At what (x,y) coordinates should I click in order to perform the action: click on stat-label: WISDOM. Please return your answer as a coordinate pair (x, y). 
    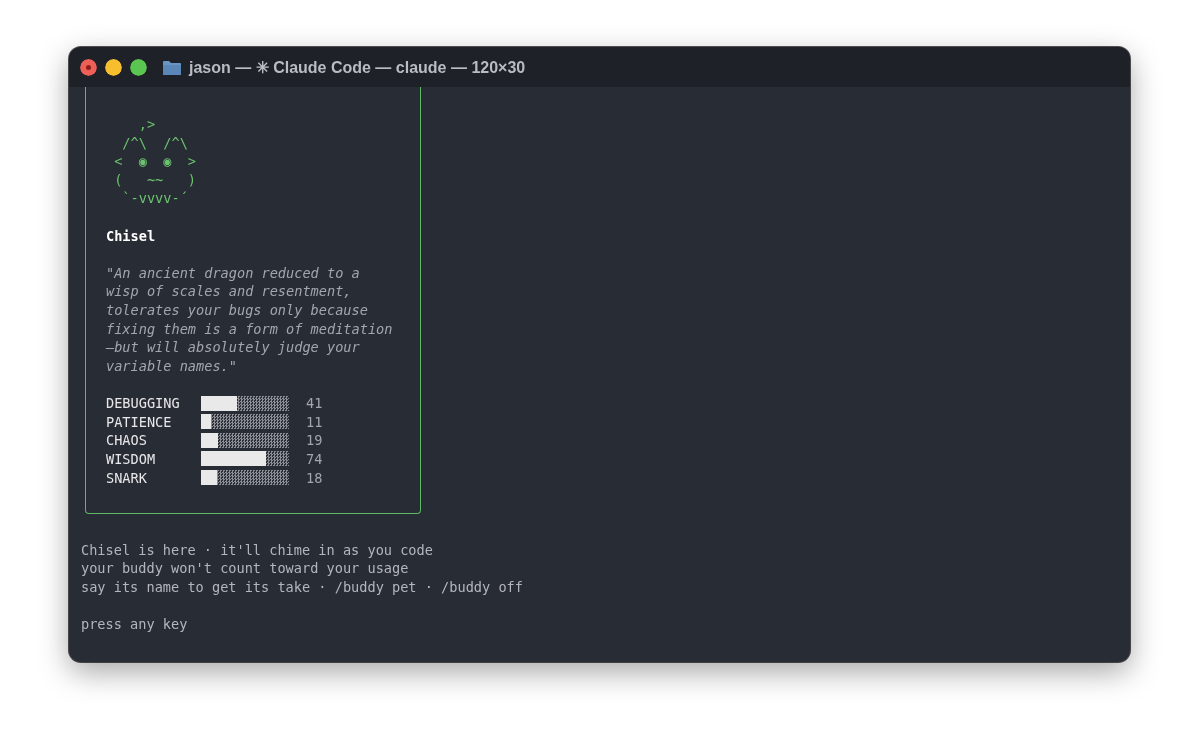
    Looking at the image, I should click on (131, 459).